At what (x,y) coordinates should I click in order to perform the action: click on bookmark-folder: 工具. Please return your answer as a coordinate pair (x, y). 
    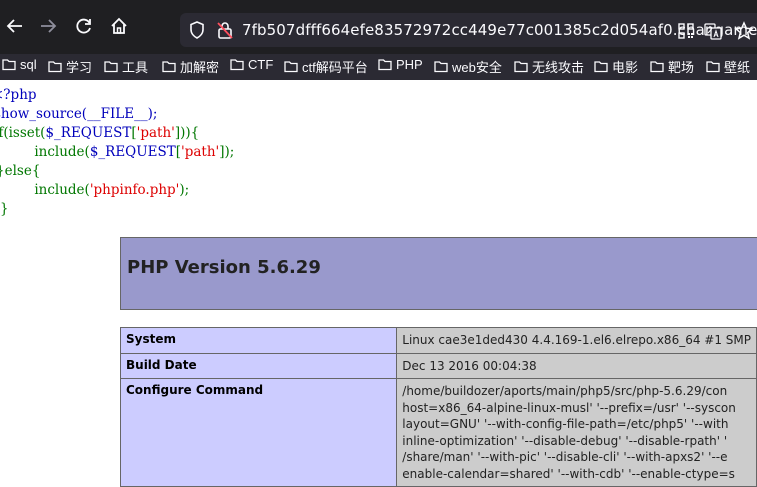
    Looking at the image, I should click on (126, 66).